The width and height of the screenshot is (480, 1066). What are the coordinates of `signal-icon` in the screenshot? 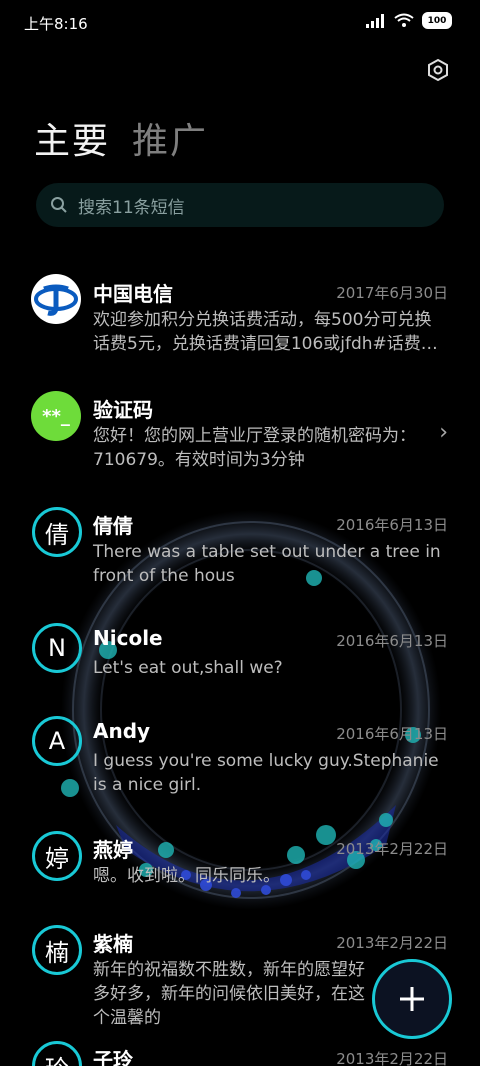 It's located at (375, 20).